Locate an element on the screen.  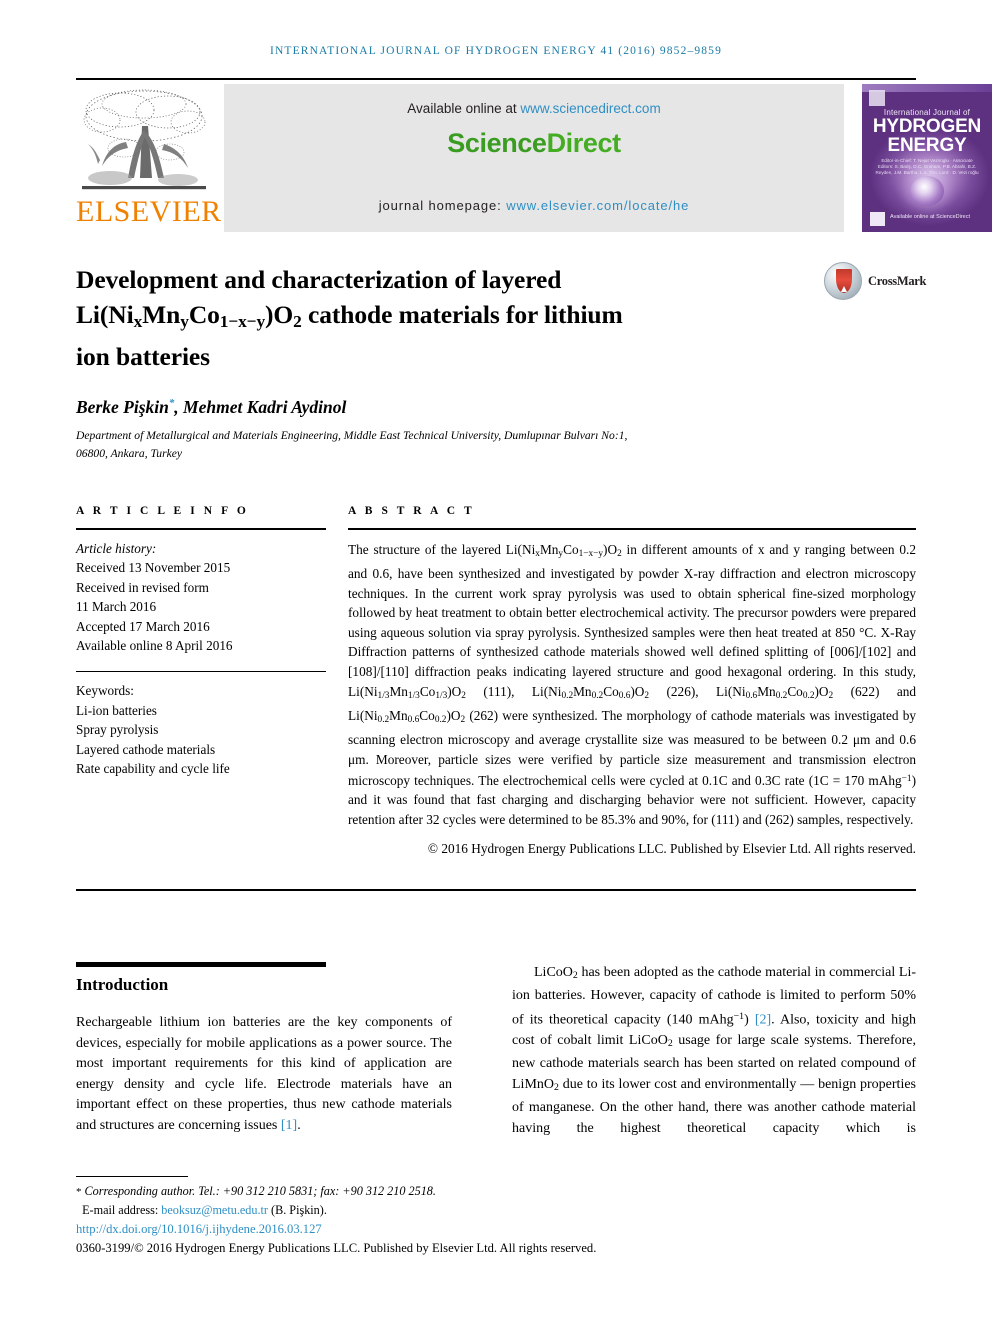
article-info-rule is located at coordinates (201, 529).